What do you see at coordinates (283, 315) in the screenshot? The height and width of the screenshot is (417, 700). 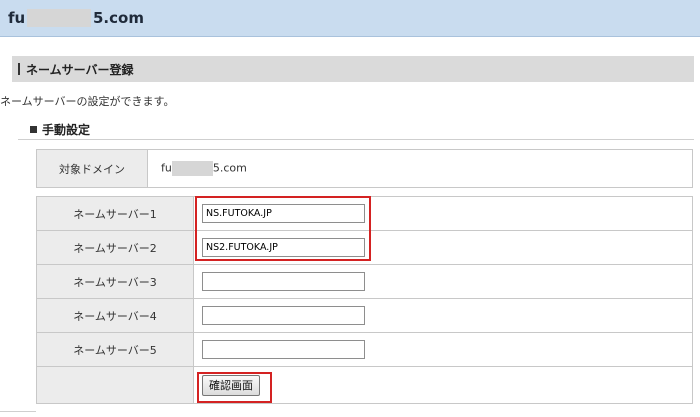 I see `nameserver-4-input` at bounding box center [283, 315].